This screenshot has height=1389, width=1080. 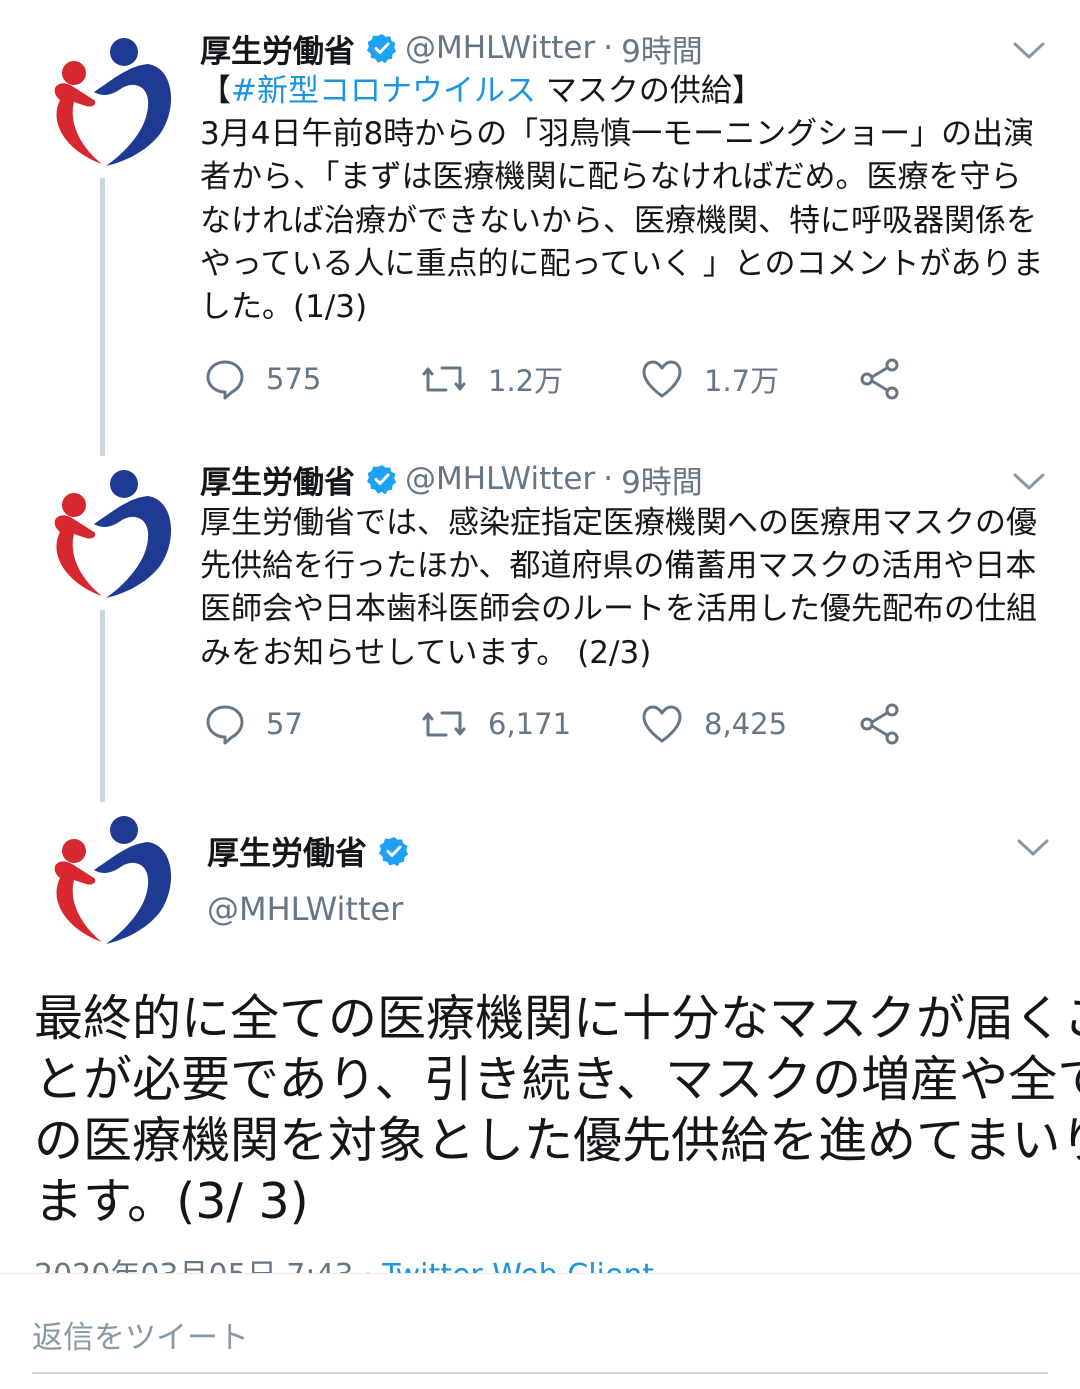 What do you see at coordinates (284, 724) in the screenshot?
I see `reply-count: 57` at bounding box center [284, 724].